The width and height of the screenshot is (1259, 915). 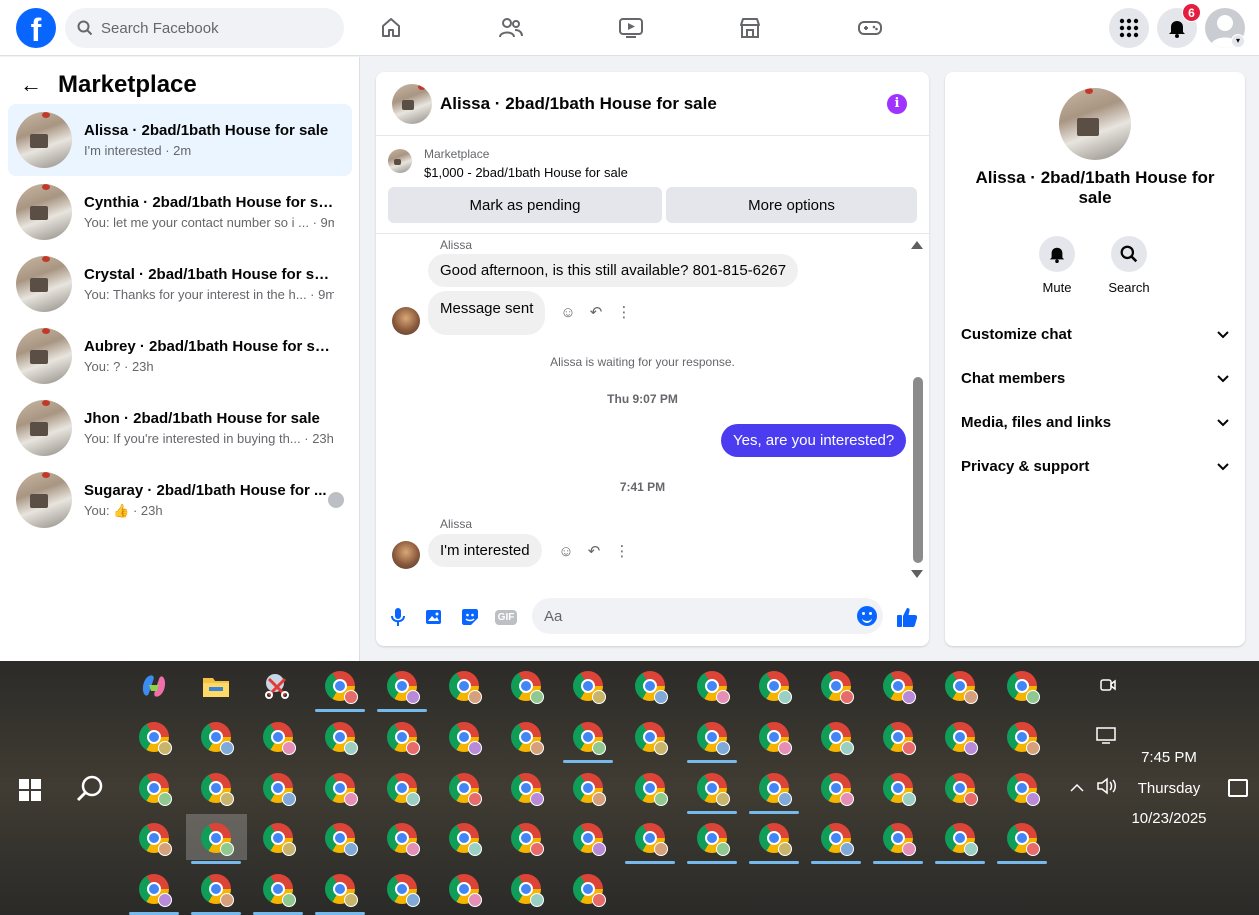 What do you see at coordinates (791, 205) in the screenshot?
I see `more-options-button: More options` at bounding box center [791, 205].